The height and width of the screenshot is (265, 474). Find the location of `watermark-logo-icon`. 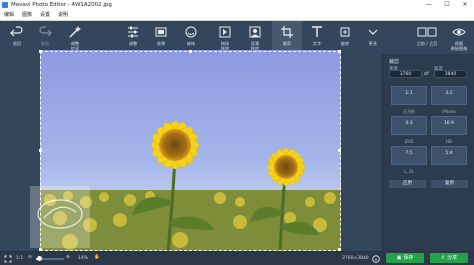

watermark-logo-icon is located at coordinates (60, 214).